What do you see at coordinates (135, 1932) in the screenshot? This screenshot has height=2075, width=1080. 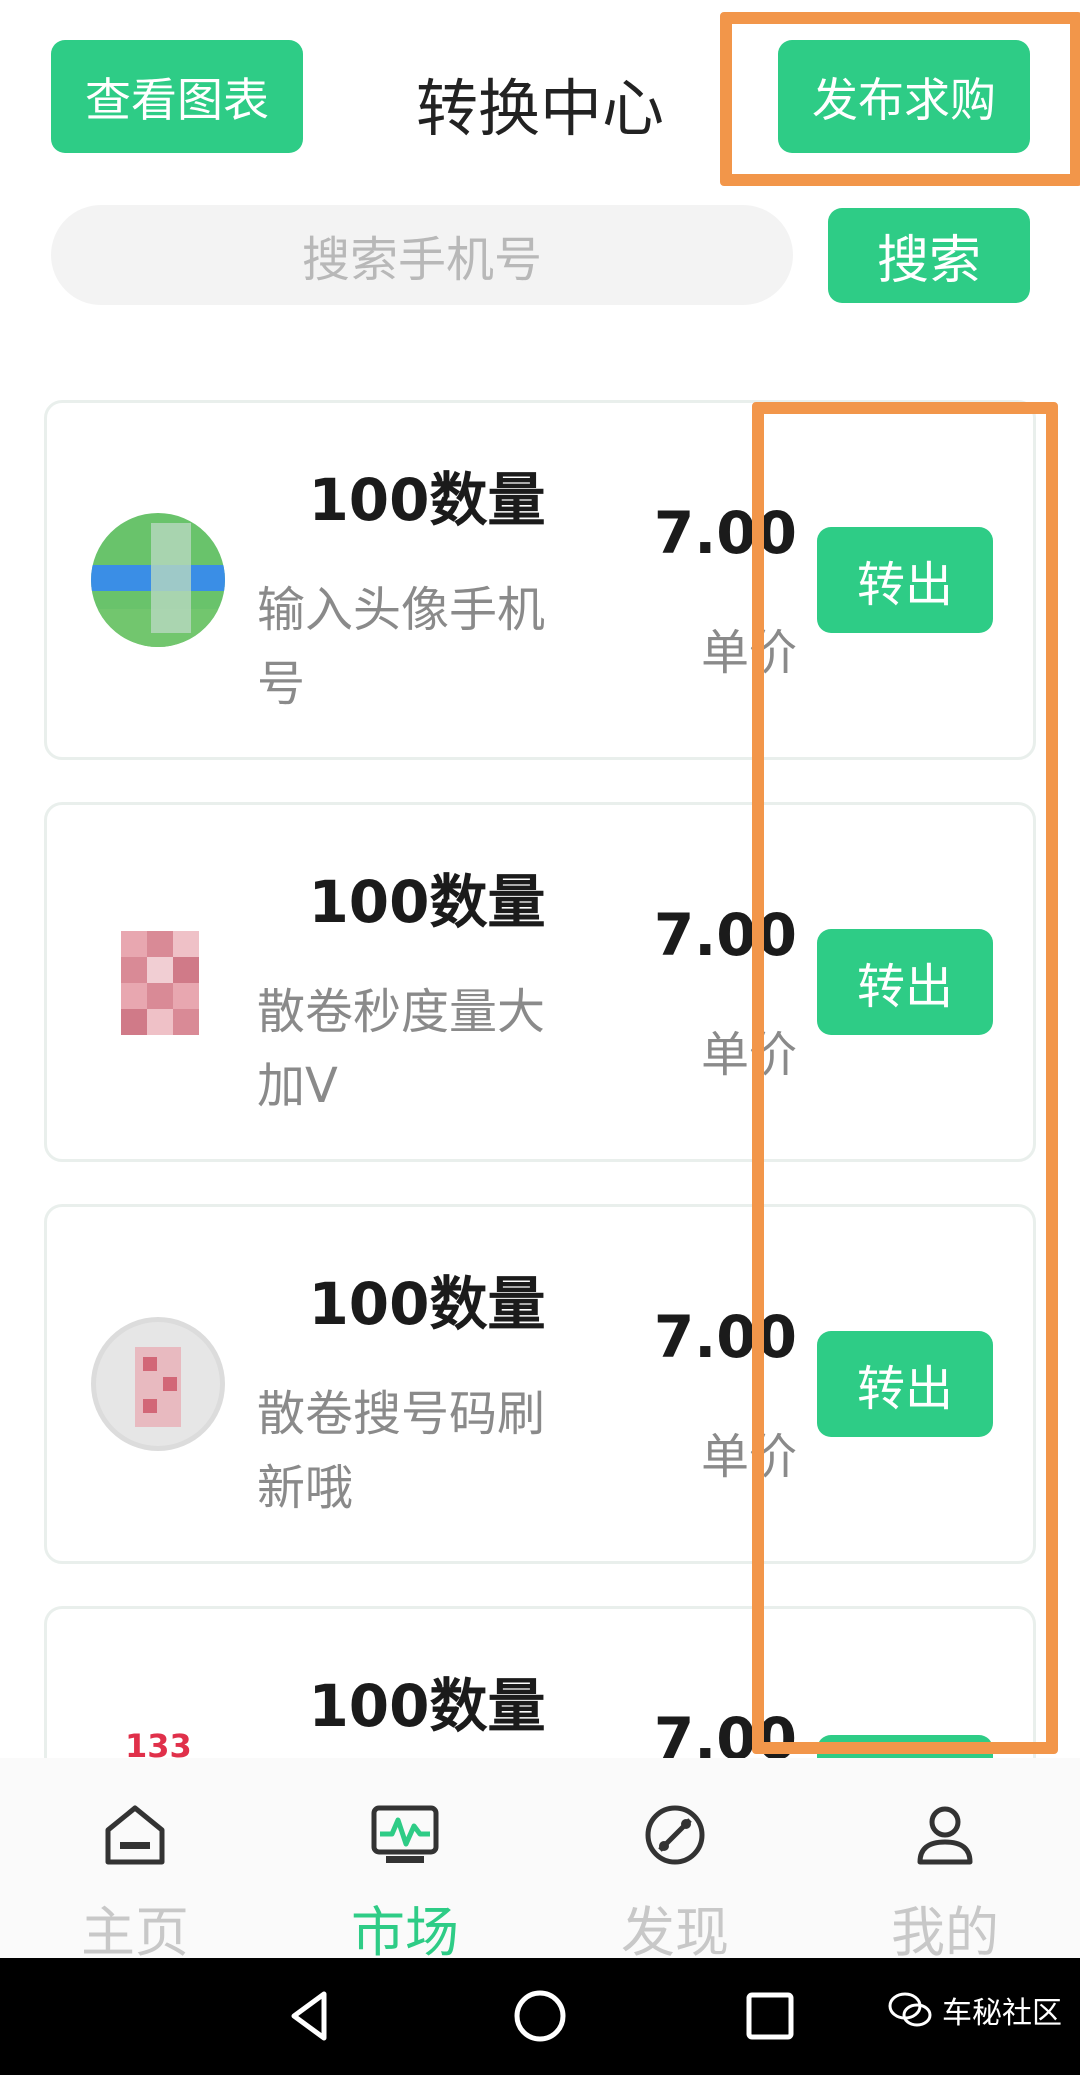 I see `tab-label: 主页` at bounding box center [135, 1932].